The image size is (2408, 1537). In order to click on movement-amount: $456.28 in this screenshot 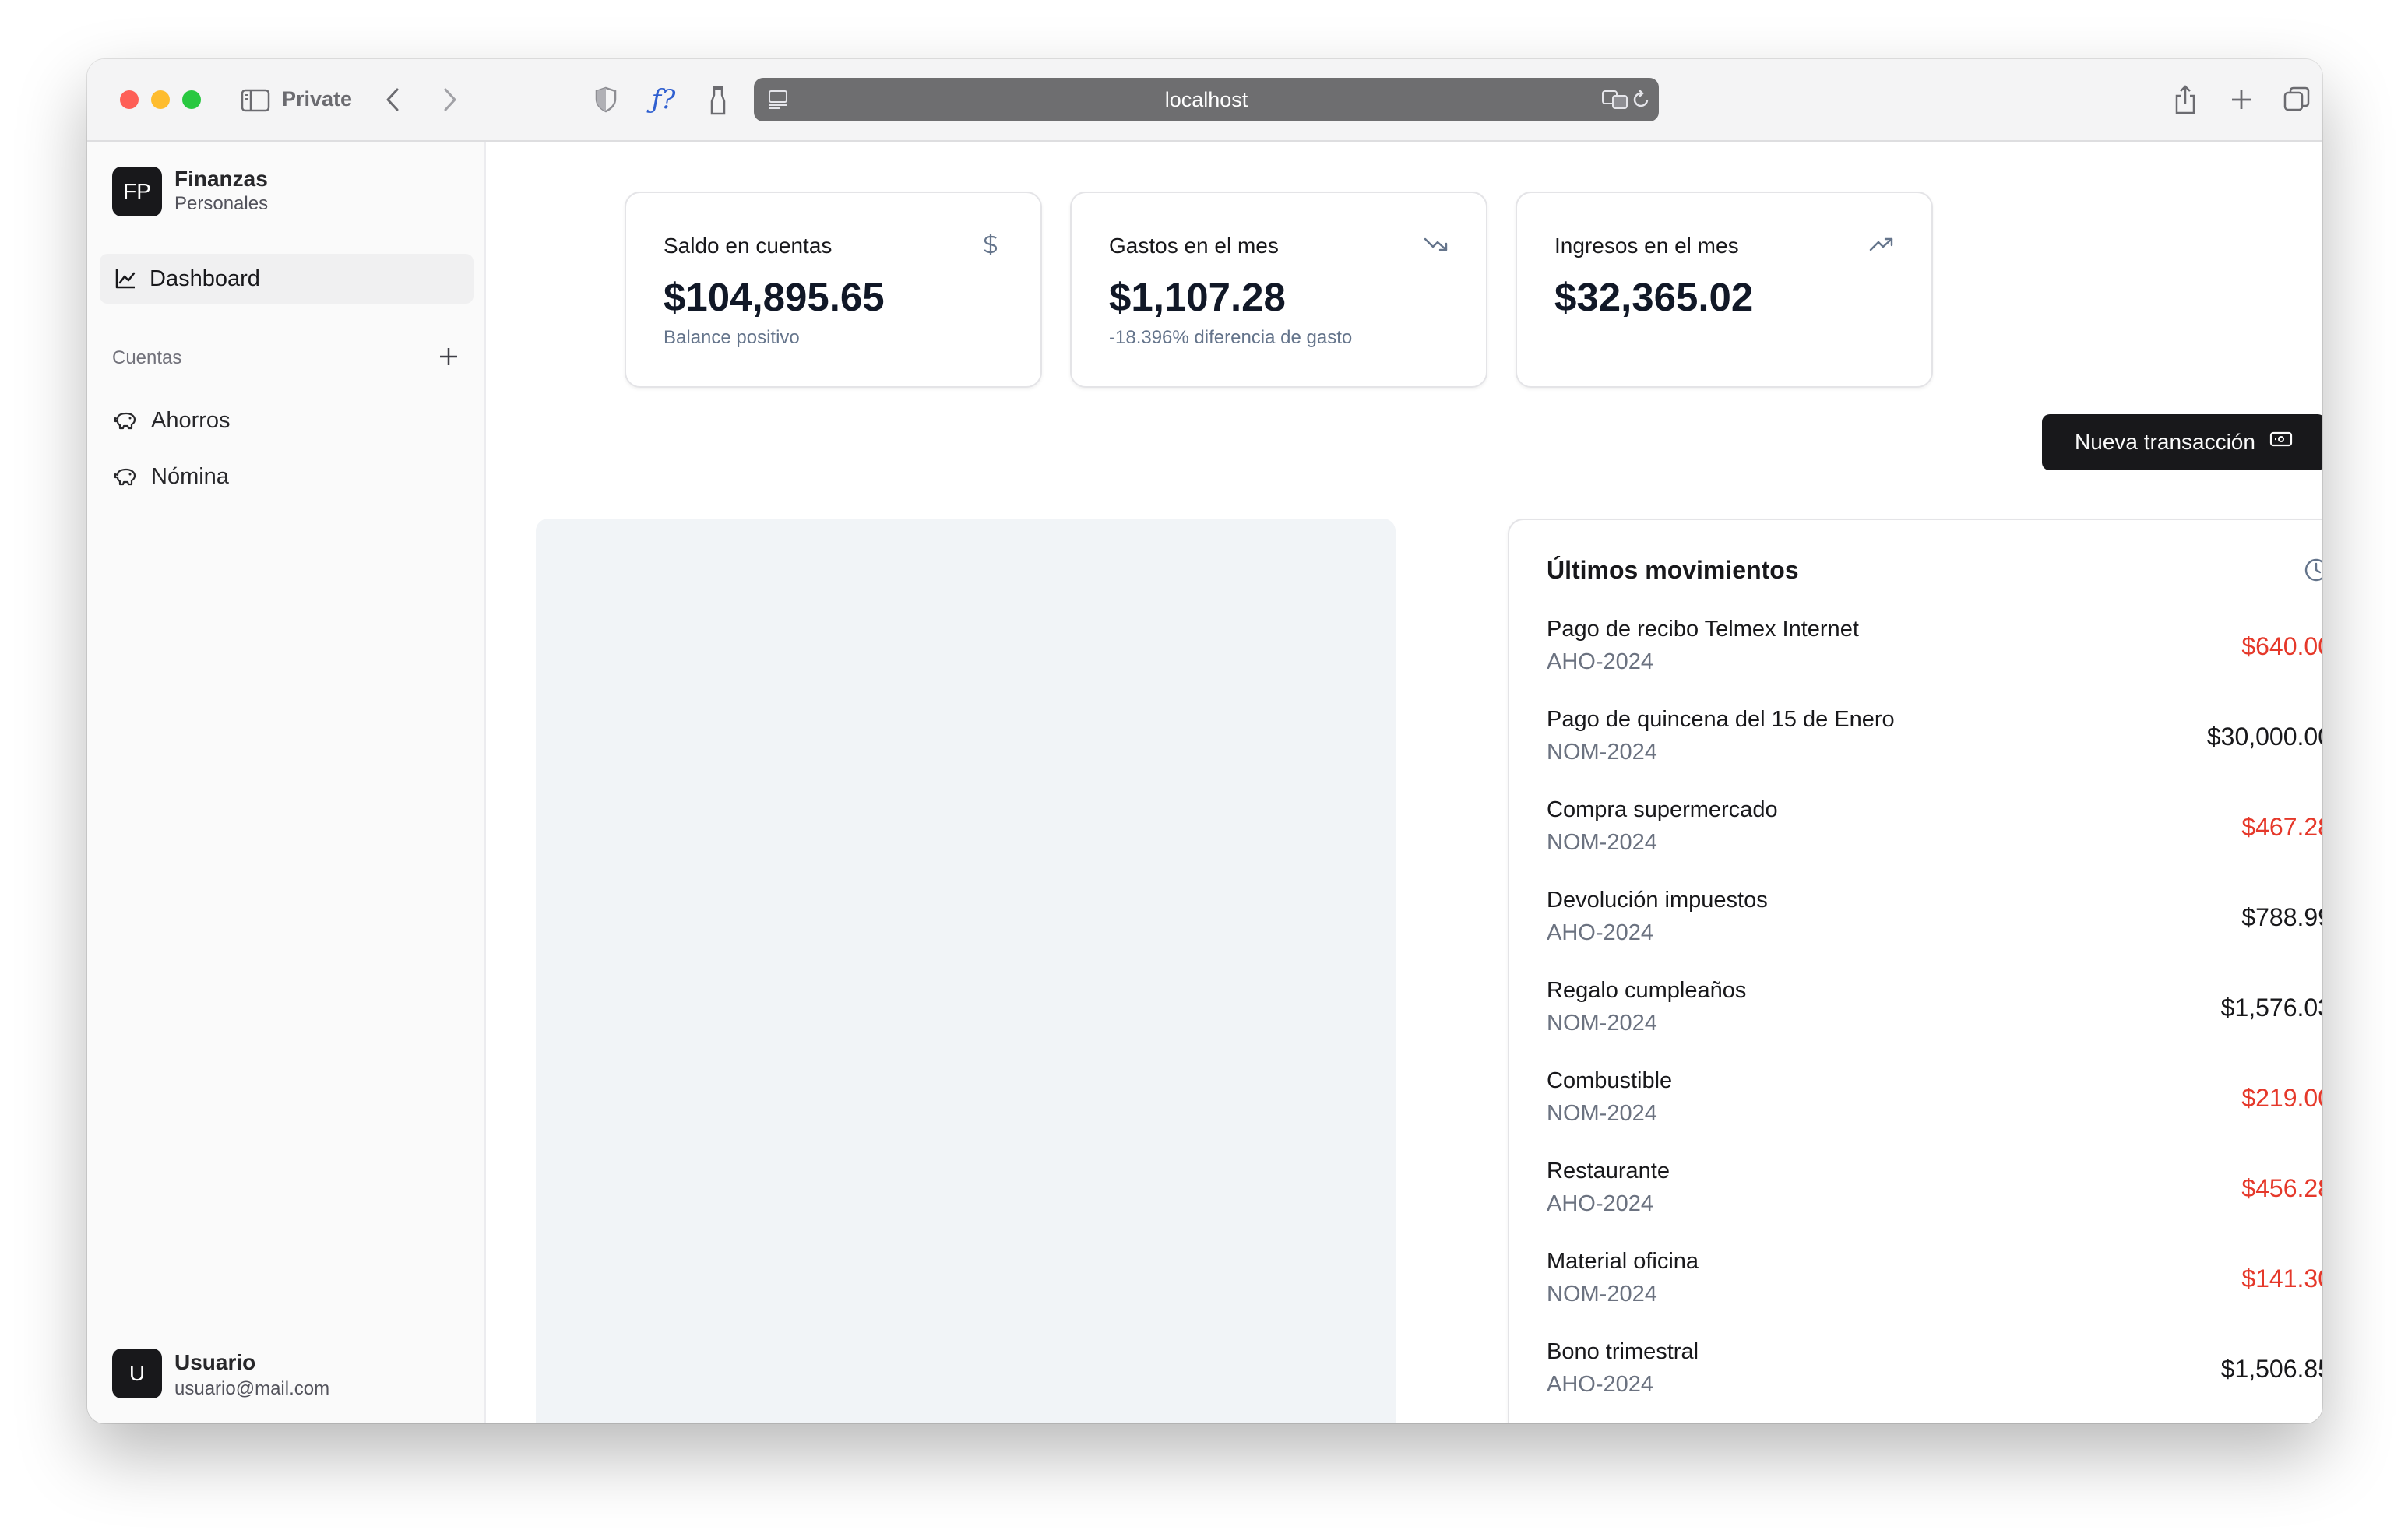, I will do `click(2282, 1188)`.